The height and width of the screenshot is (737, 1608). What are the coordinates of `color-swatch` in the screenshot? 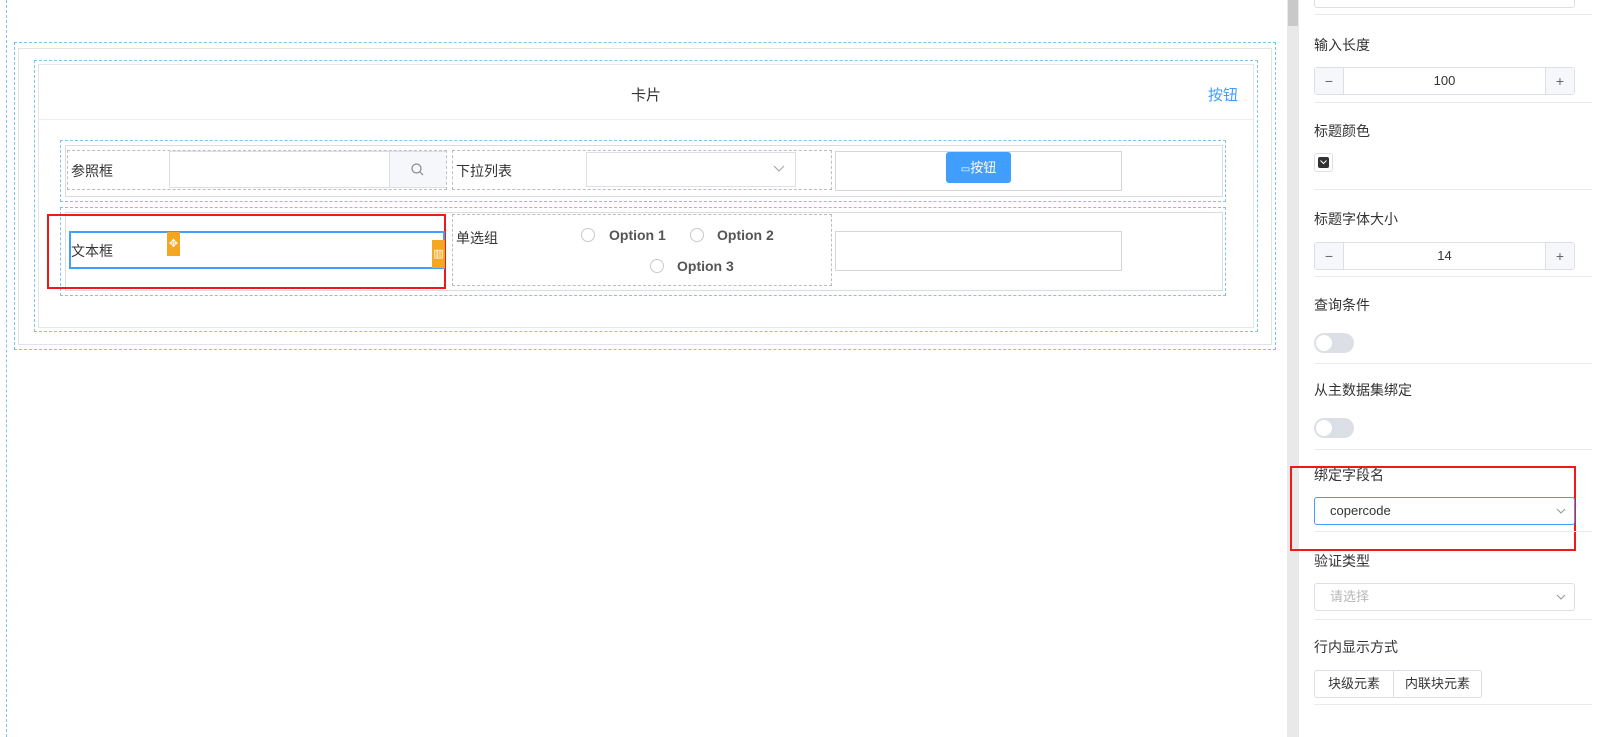 It's located at (1323, 162).